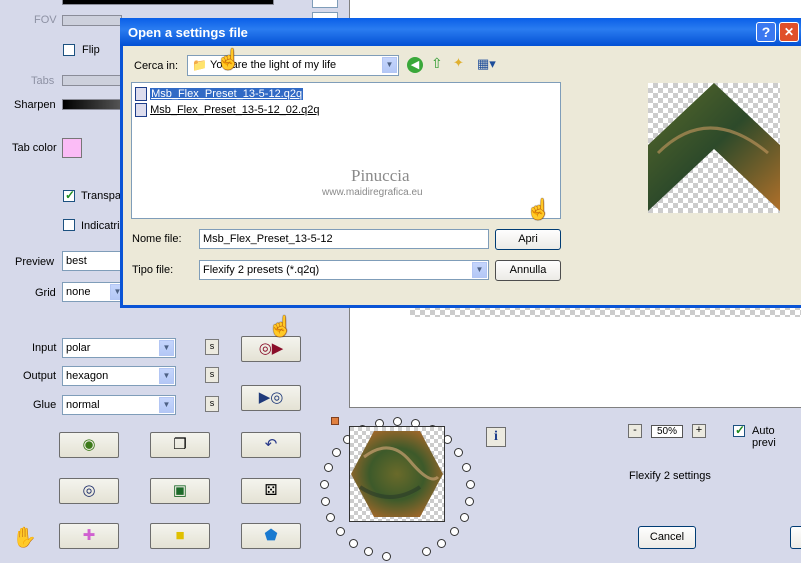 The width and height of the screenshot is (801, 563). Describe the element at coordinates (89, 445) in the screenshot. I see `randomize-button: ◉` at that location.